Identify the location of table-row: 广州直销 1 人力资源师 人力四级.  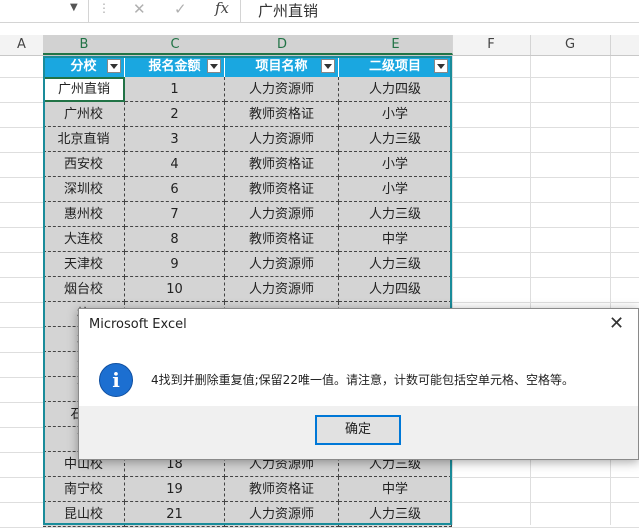
(247, 89).